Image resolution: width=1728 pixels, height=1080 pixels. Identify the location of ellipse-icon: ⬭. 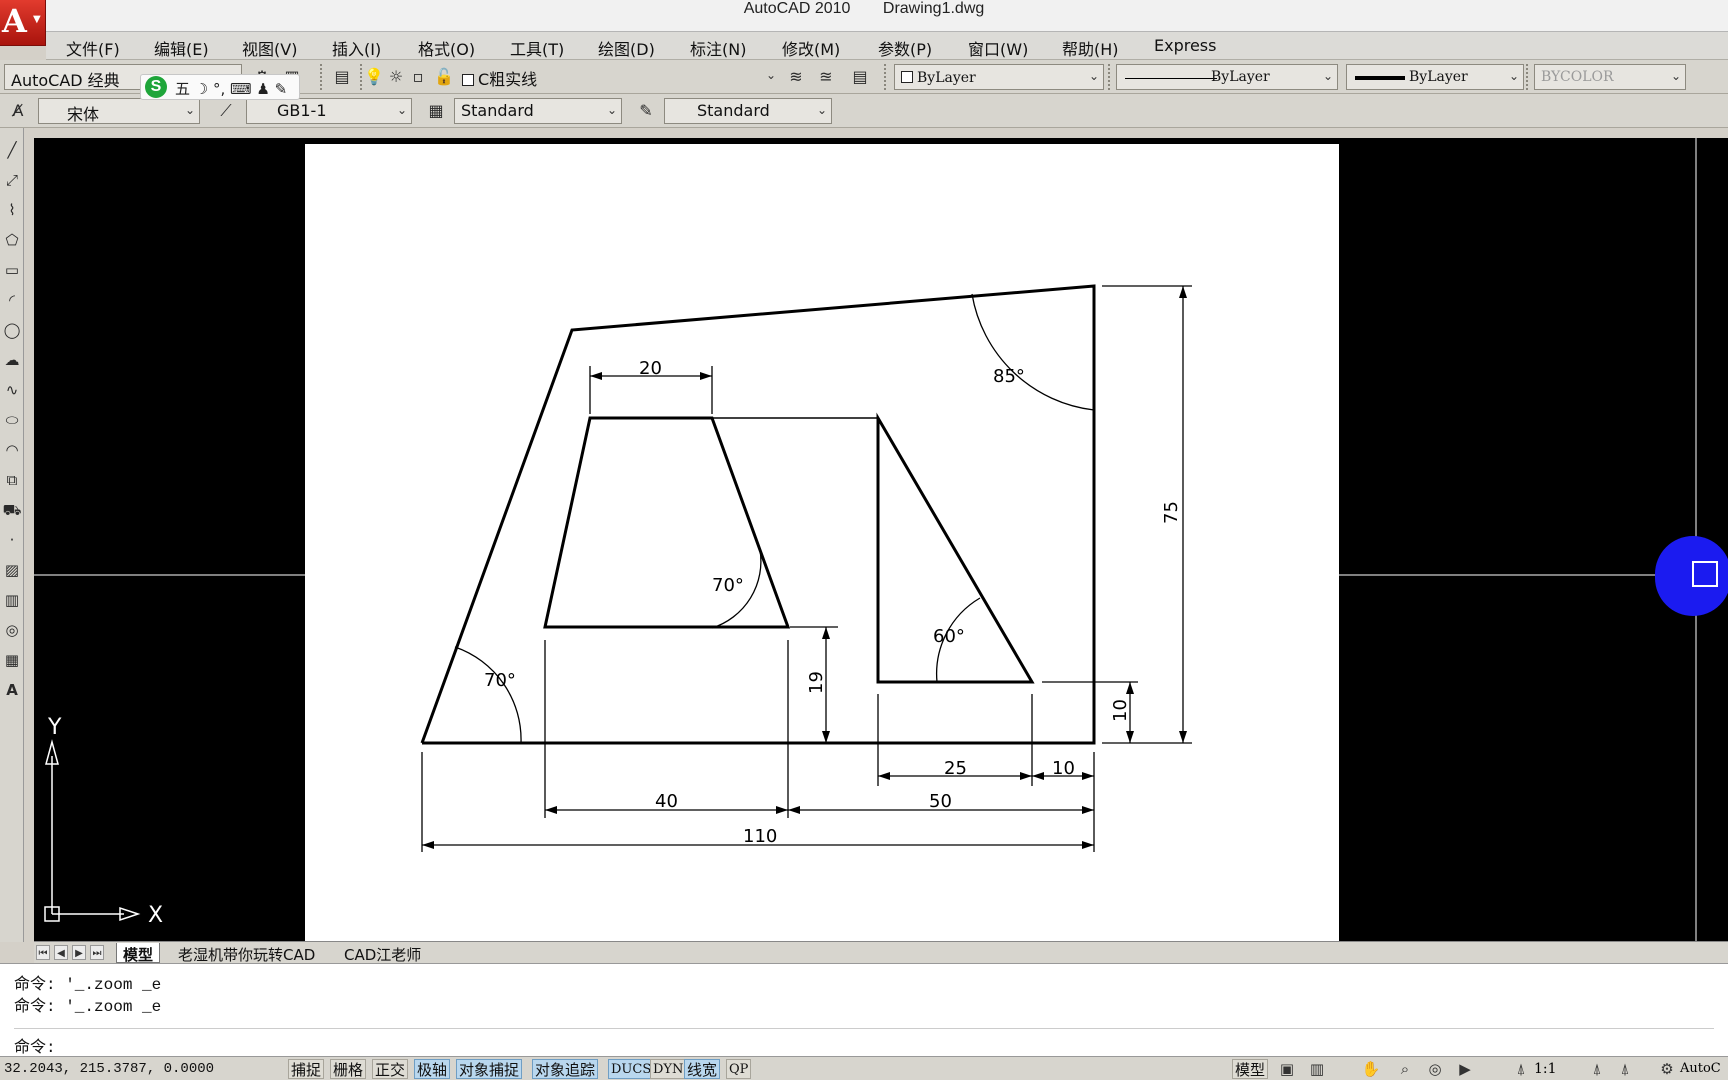
(12, 420).